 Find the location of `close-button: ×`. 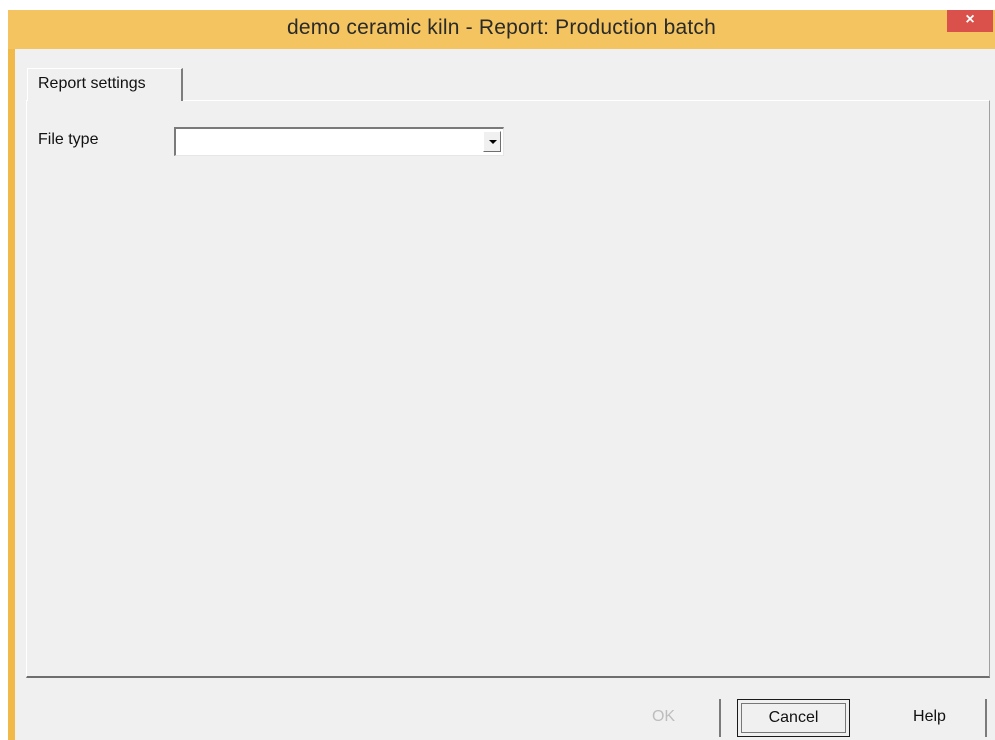

close-button: × is located at coordinates (970, 21).